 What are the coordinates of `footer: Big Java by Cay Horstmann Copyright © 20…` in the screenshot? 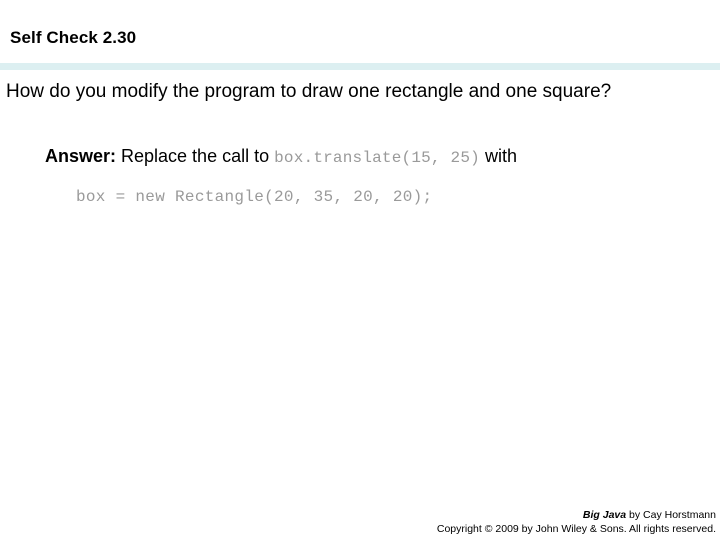 It's located at (576, 522).